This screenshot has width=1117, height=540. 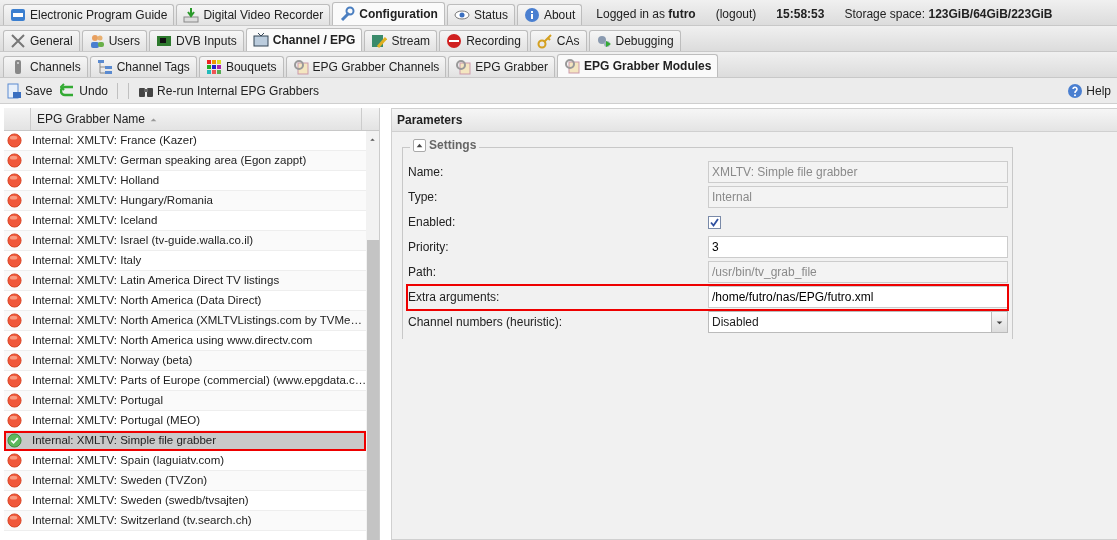 What do you see at coordinates (89, 14) in the screenshot?
I see `tab: Electronic Program Guide` at bounding box center [89, 14].